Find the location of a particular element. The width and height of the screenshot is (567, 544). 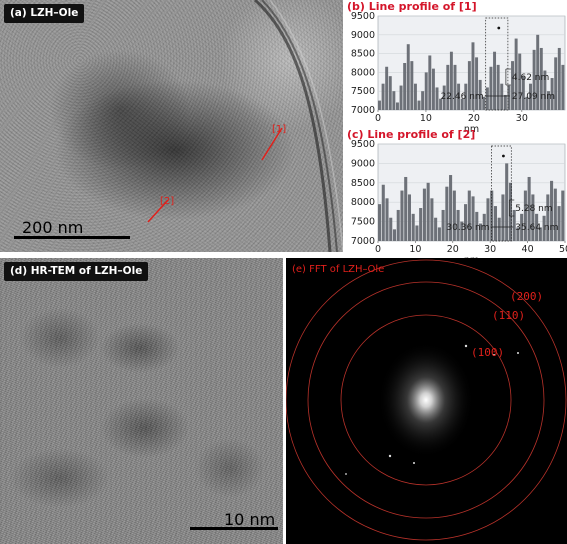

panel-a-label: (a) LZH–Ole is located at coordinates (44, 13).